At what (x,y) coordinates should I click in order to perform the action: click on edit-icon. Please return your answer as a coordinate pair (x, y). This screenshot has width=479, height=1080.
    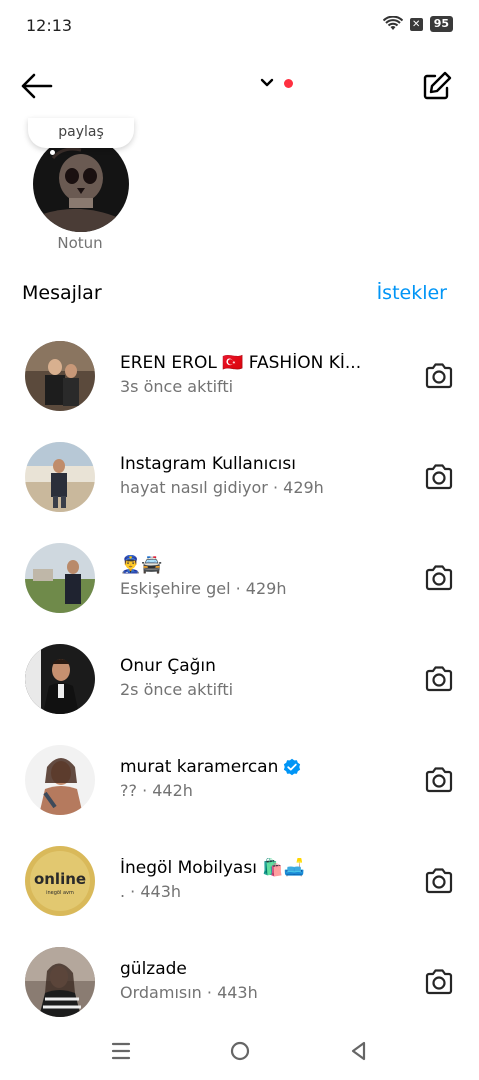
    Looking at the image, I should click on (437, 86).